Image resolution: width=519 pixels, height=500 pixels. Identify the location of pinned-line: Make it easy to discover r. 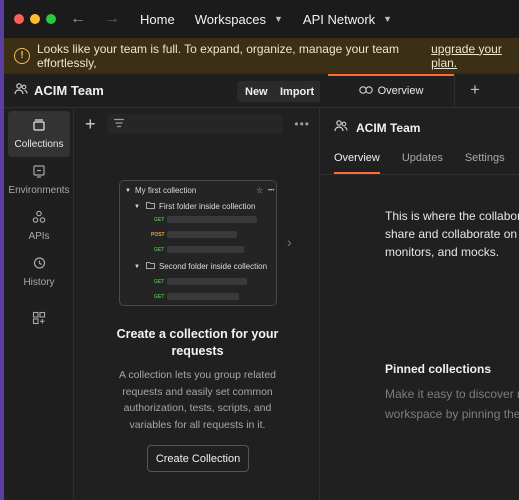
(452, 394).